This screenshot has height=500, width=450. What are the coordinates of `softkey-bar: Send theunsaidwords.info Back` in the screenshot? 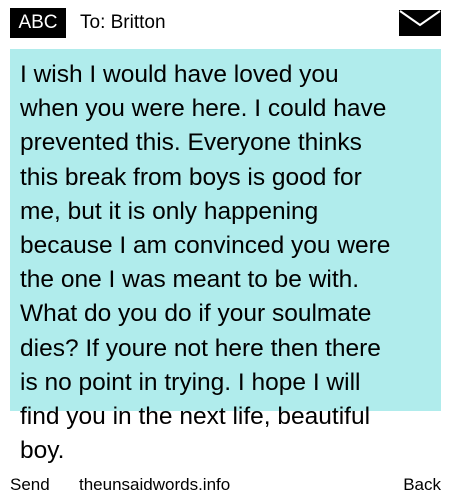 It's located at (225, 485).